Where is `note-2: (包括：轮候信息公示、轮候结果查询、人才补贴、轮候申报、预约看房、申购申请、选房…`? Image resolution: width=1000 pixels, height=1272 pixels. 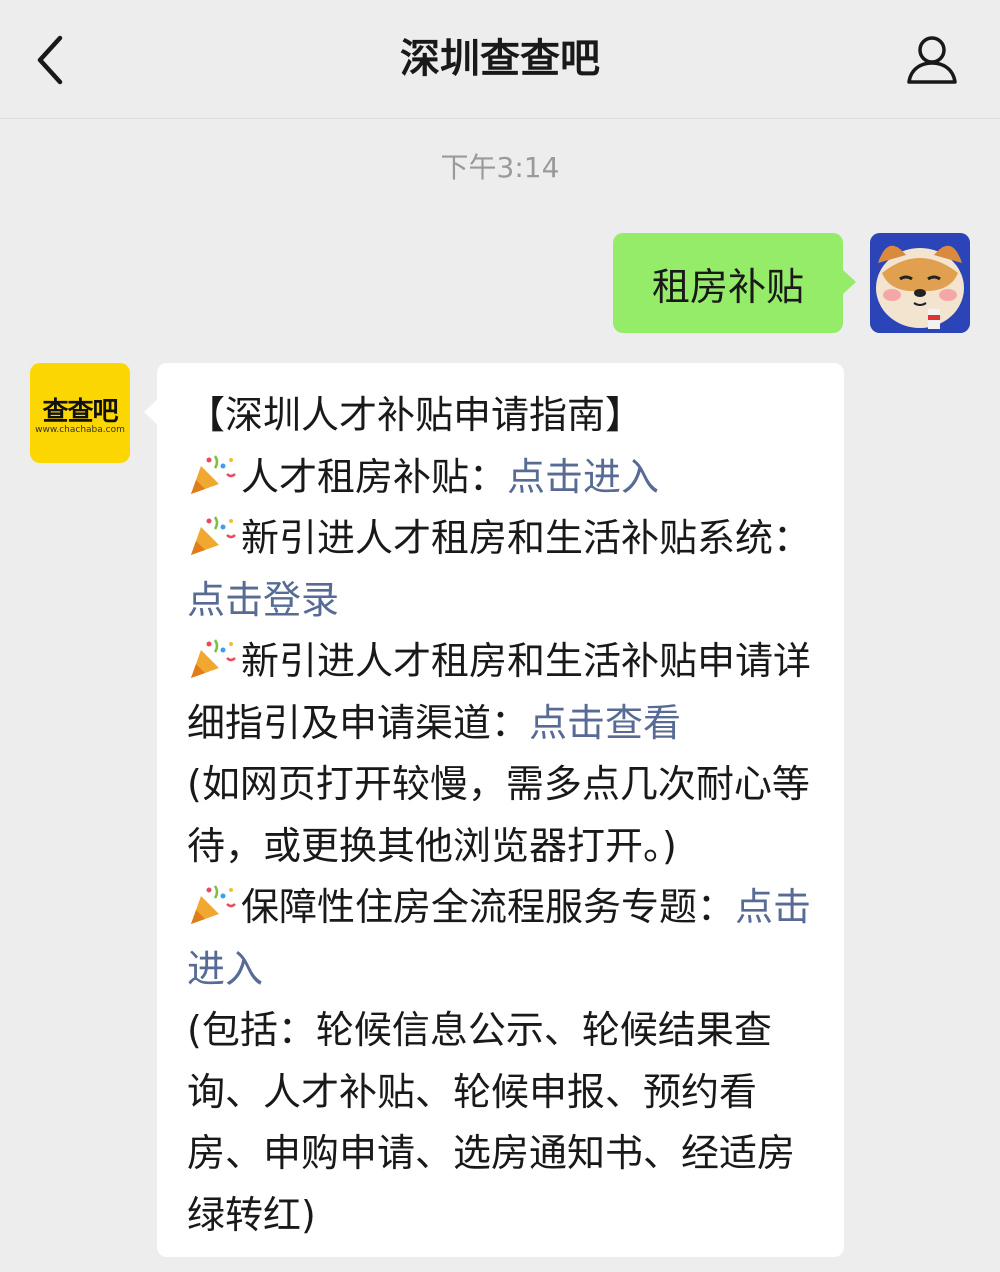
note-2: (包括：轮候信息公示、轮候结果查询、人才补贴、轮候申报、预约看房、申购申请、选房… is located at coordinates (491, 1122).